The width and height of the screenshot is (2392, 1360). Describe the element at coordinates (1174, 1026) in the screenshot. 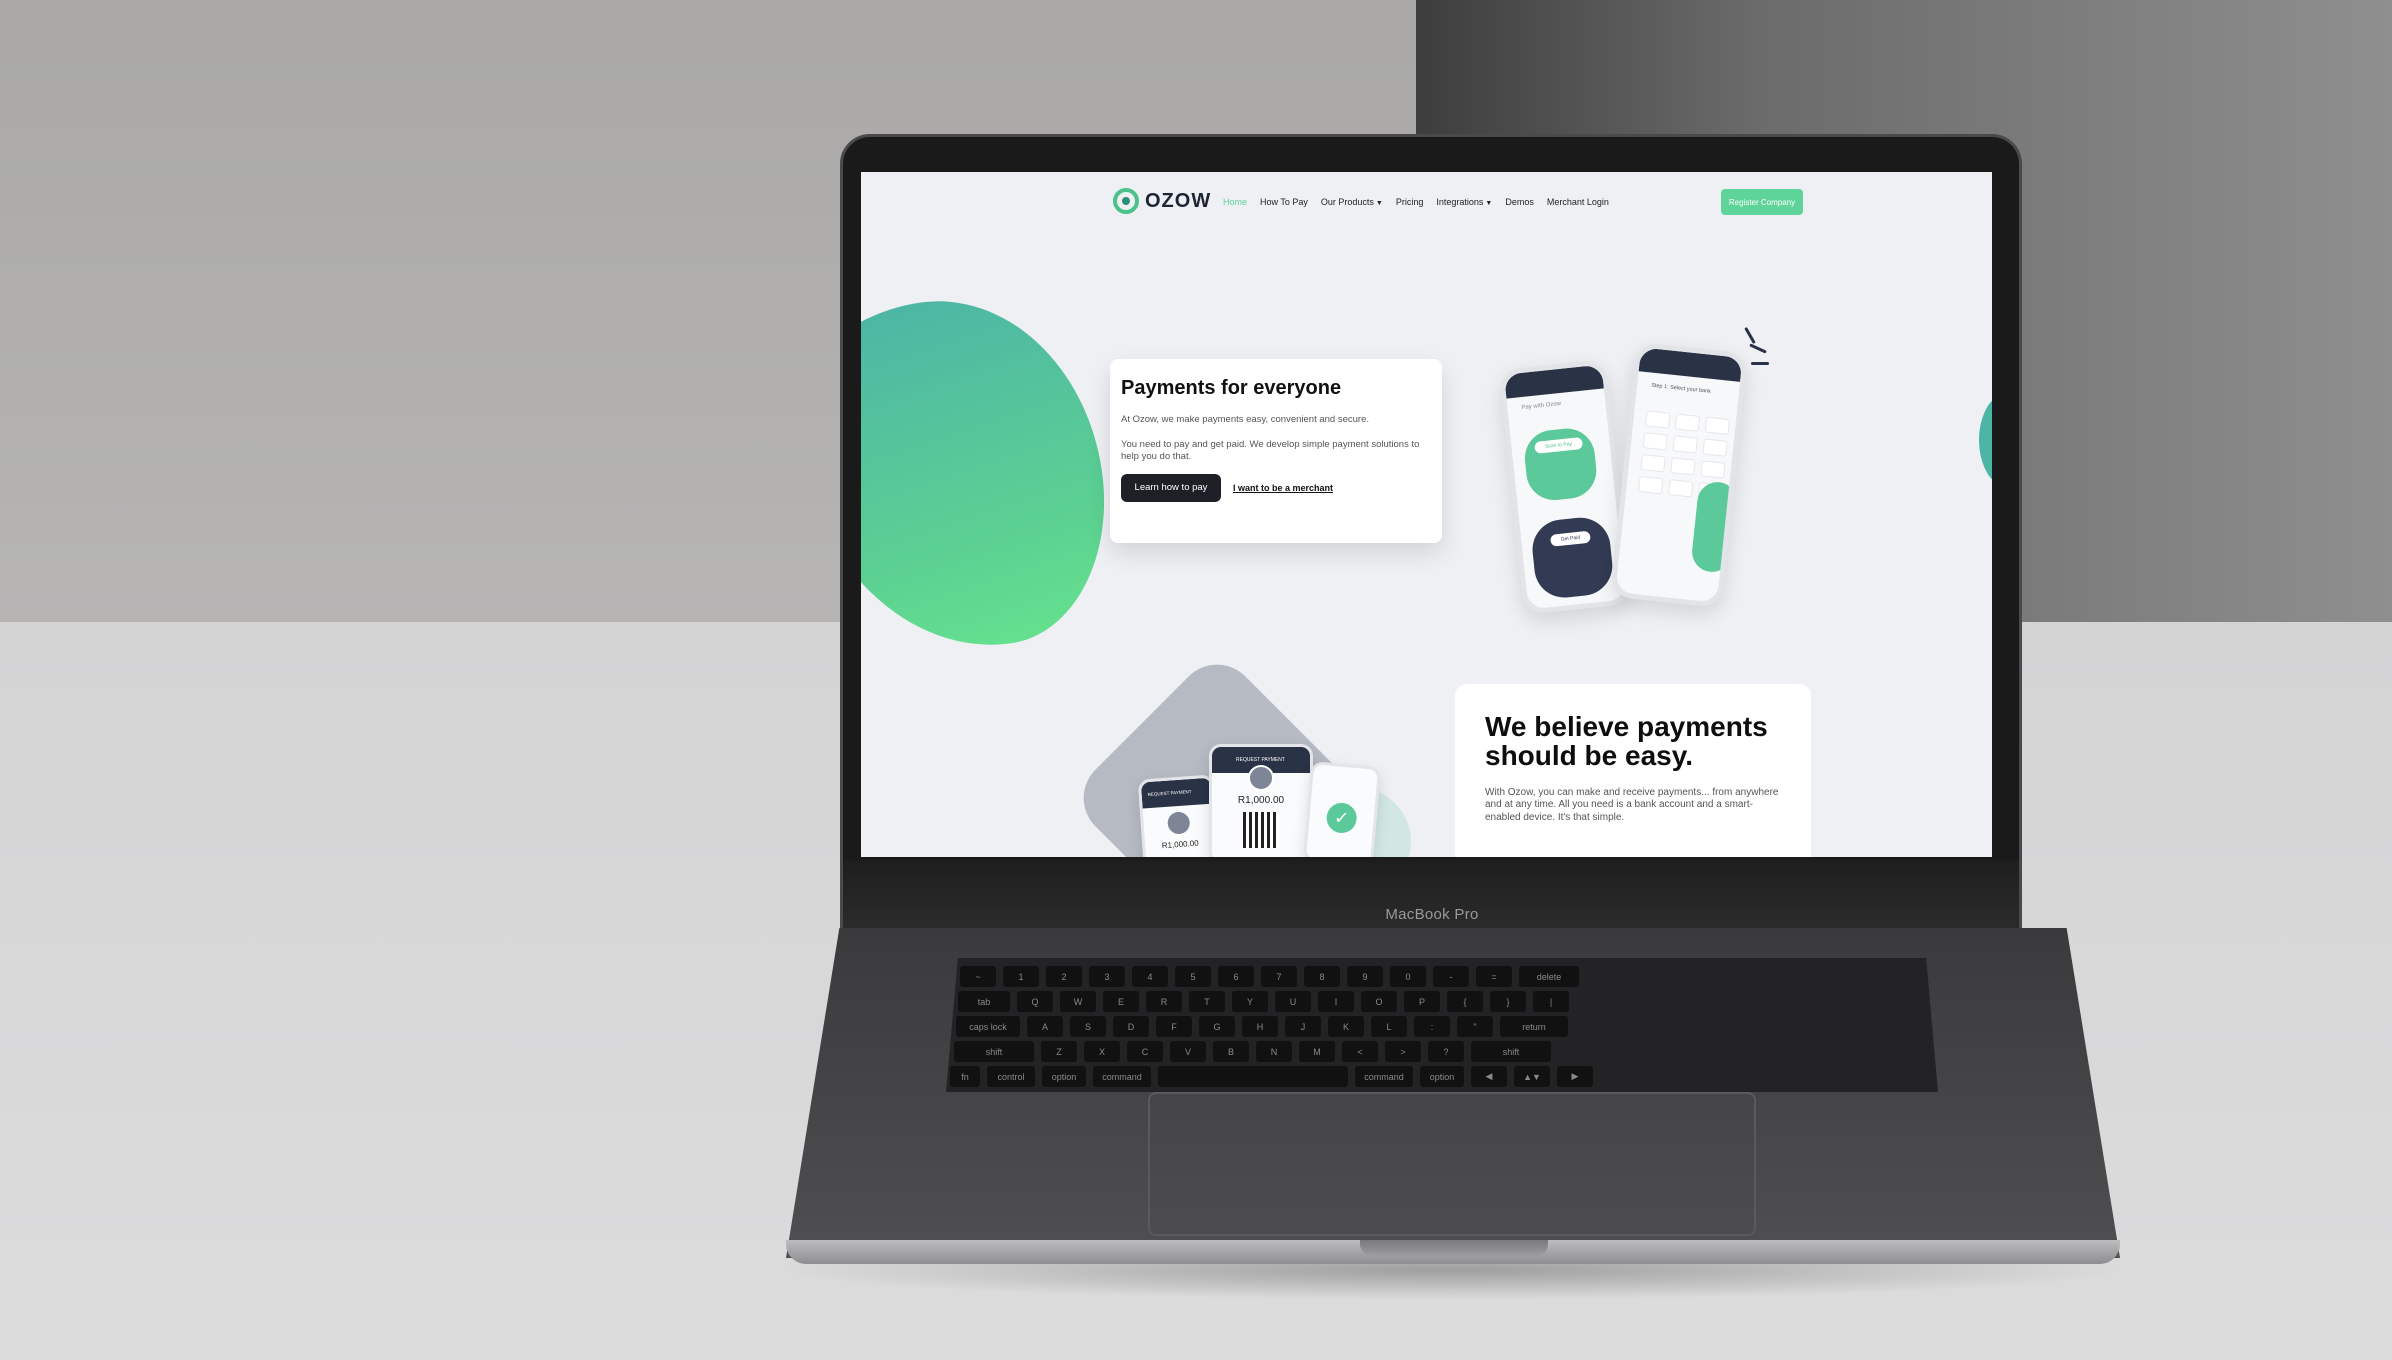

I see `keyboard-key: F` at that location.